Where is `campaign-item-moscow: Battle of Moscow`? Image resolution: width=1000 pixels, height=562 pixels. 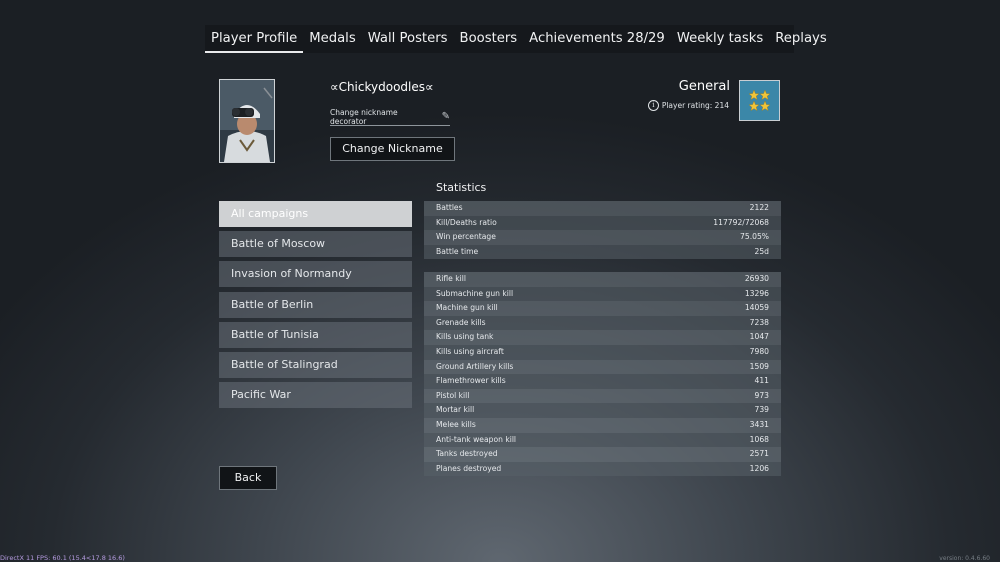 campaign-item-moscow: Battle of Moscow is located at coordinates (315, 244).